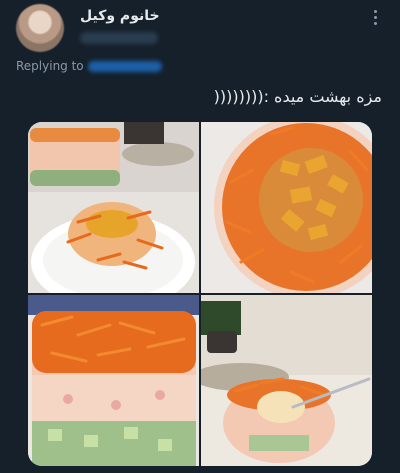 The width and height of the screenshot is (400, 473). What do you see at coordinates (200, 28) in the screenshot?
I see `tweet-header: خانوم وکیل` at bounding box center [200, 28].